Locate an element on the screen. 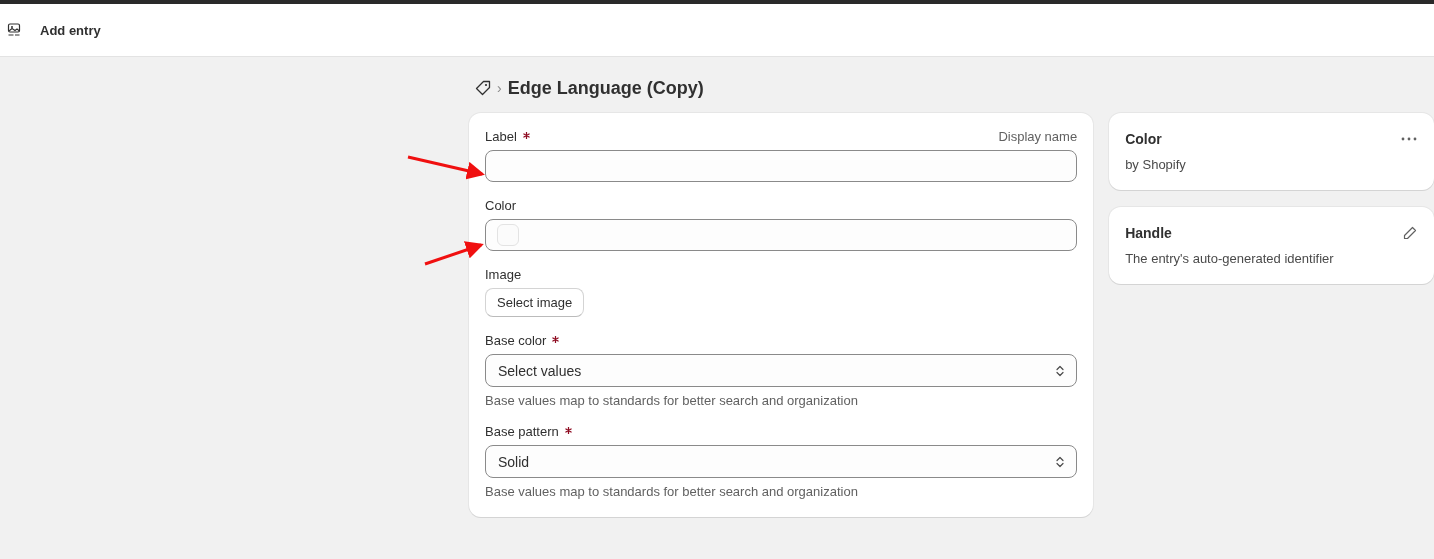 The height and width of the screenshot is (559, 1434). select-field: Select values is located at coordinates (781, 370).